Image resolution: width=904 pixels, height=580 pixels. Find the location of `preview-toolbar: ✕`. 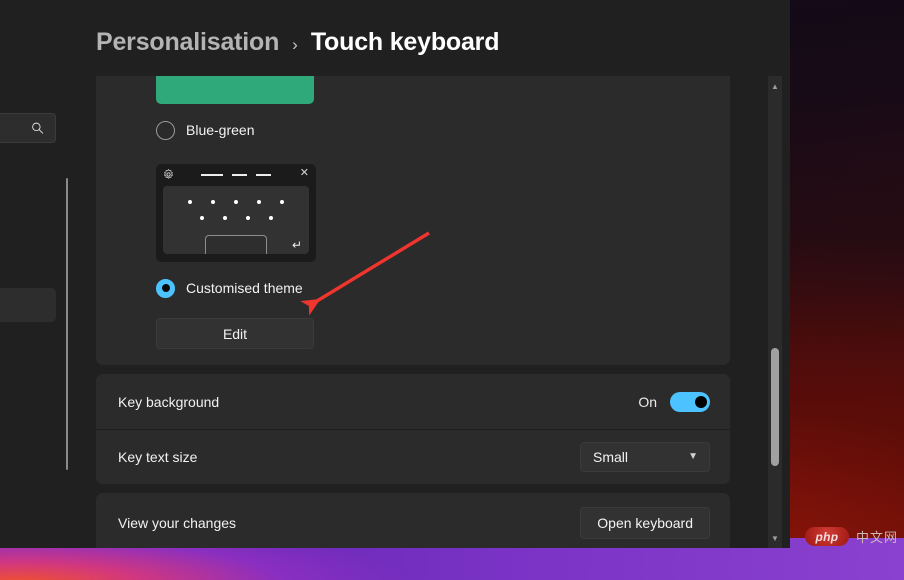

preview-toolbar: ✕ is located at coordinates (236, 175).